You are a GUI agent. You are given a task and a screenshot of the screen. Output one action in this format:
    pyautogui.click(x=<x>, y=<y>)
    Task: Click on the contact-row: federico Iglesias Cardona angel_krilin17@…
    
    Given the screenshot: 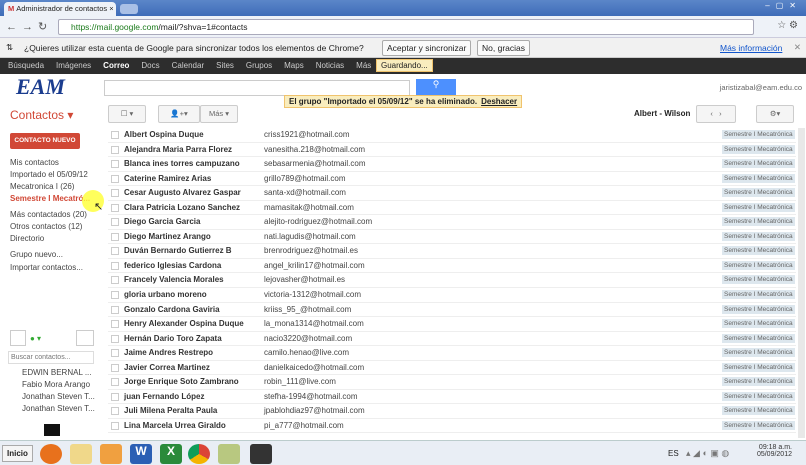 What is the action you would take?
    pyautogui.click(x=452, y=266)
    